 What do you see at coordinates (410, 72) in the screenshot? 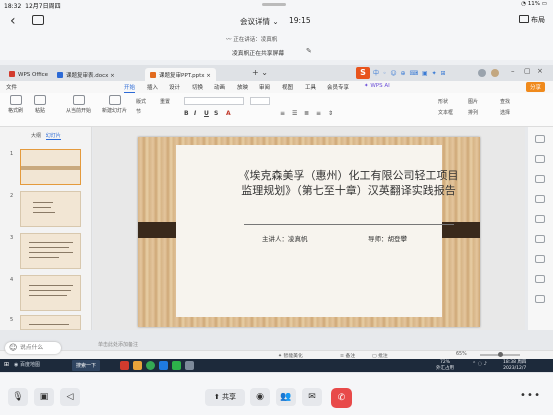
I see `ime-toolbar: 中 ◦ ☺ ⊕ ⌨ ▣ ✦ ⊞` at bounding box center [410, 72].